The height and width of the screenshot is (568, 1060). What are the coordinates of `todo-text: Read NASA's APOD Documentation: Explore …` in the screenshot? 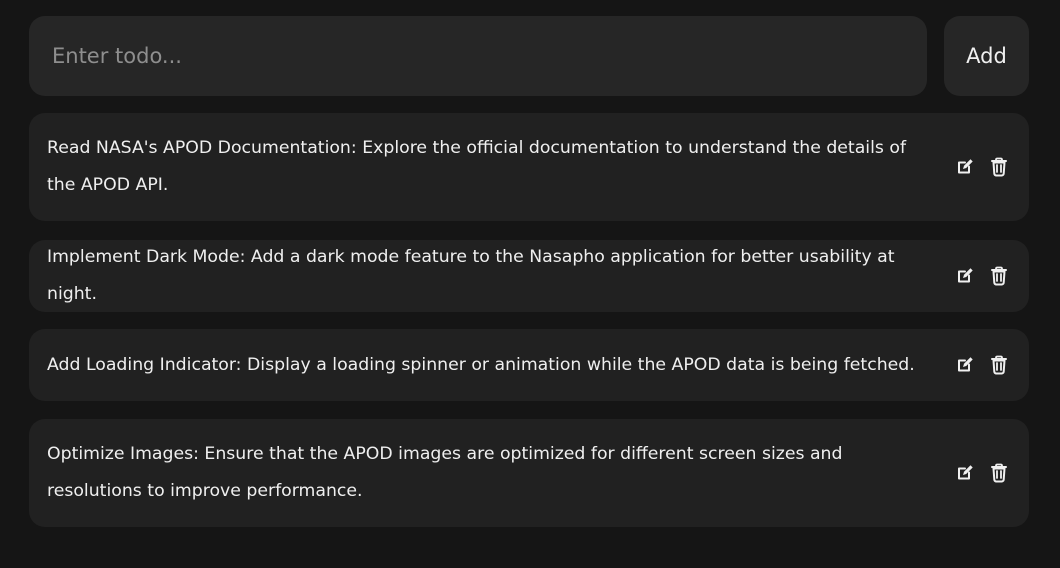 It's located at (477, 166).